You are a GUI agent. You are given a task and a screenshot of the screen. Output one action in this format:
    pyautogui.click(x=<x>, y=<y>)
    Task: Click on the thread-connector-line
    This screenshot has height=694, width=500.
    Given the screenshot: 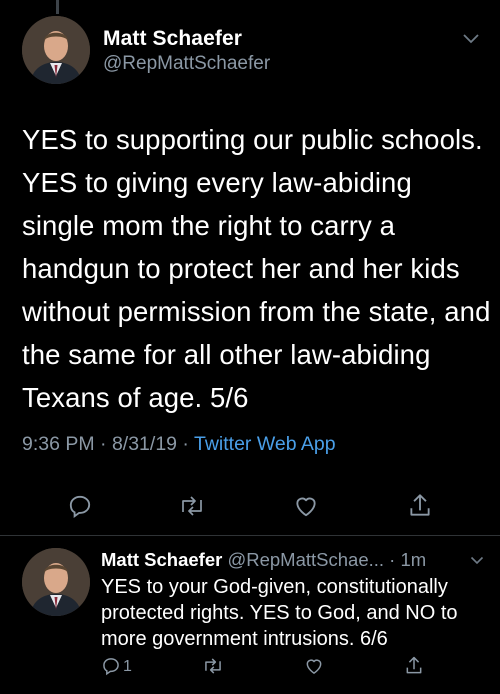 What is the action you would take?
    pyautogui.click(x=57, y=7)
    